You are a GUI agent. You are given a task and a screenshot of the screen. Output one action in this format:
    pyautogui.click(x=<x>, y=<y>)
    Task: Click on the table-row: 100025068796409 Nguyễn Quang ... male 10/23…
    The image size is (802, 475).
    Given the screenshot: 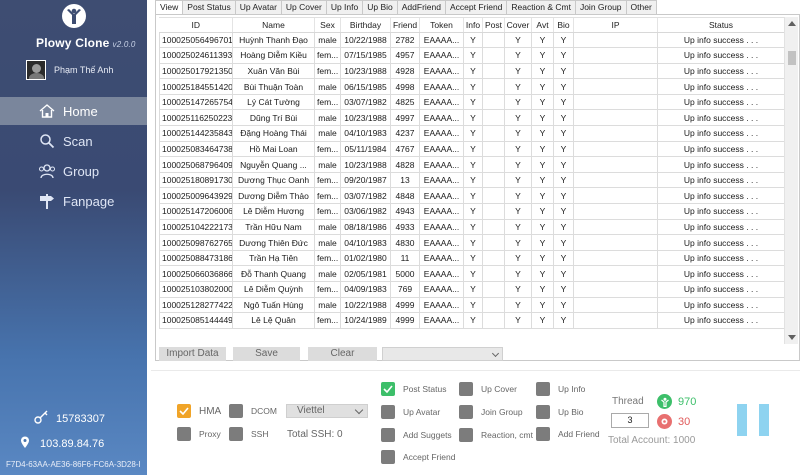 What is the action you would take?
    pyautogui.click(x=471, y=164)
    